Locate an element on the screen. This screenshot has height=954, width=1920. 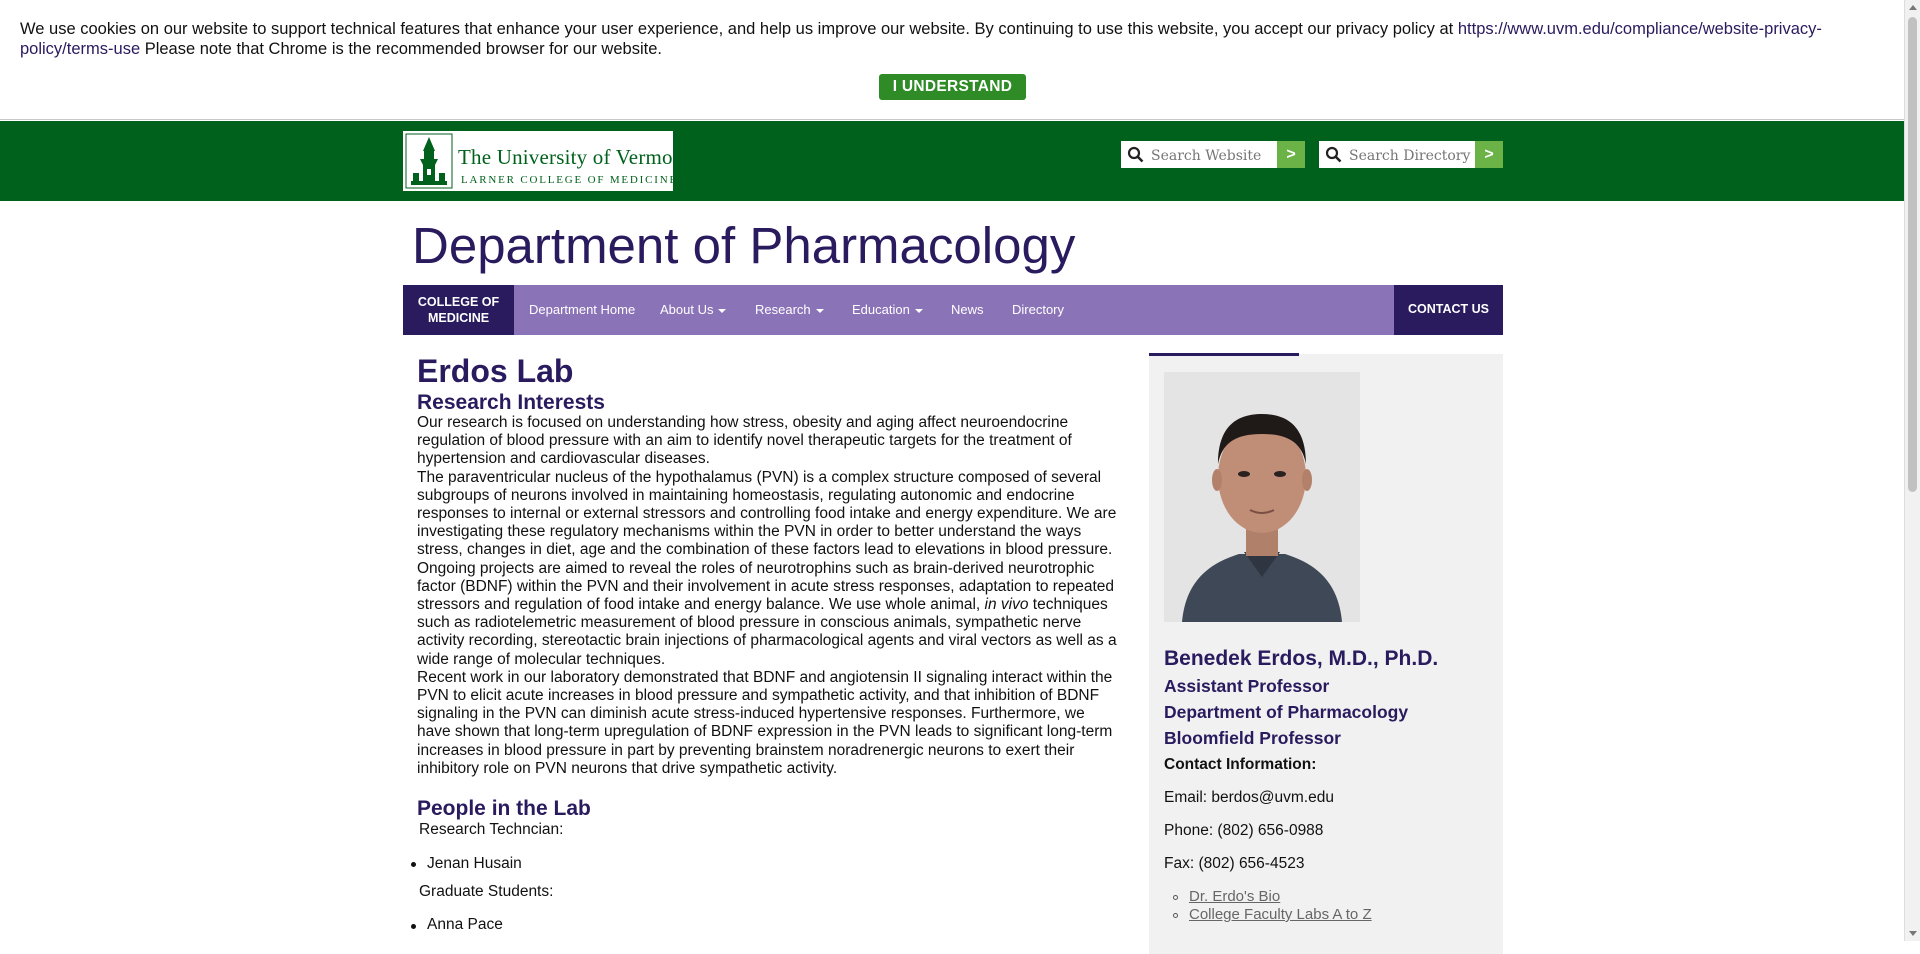
sidebar-tab-indicator is located at coordinates (1224, 354).